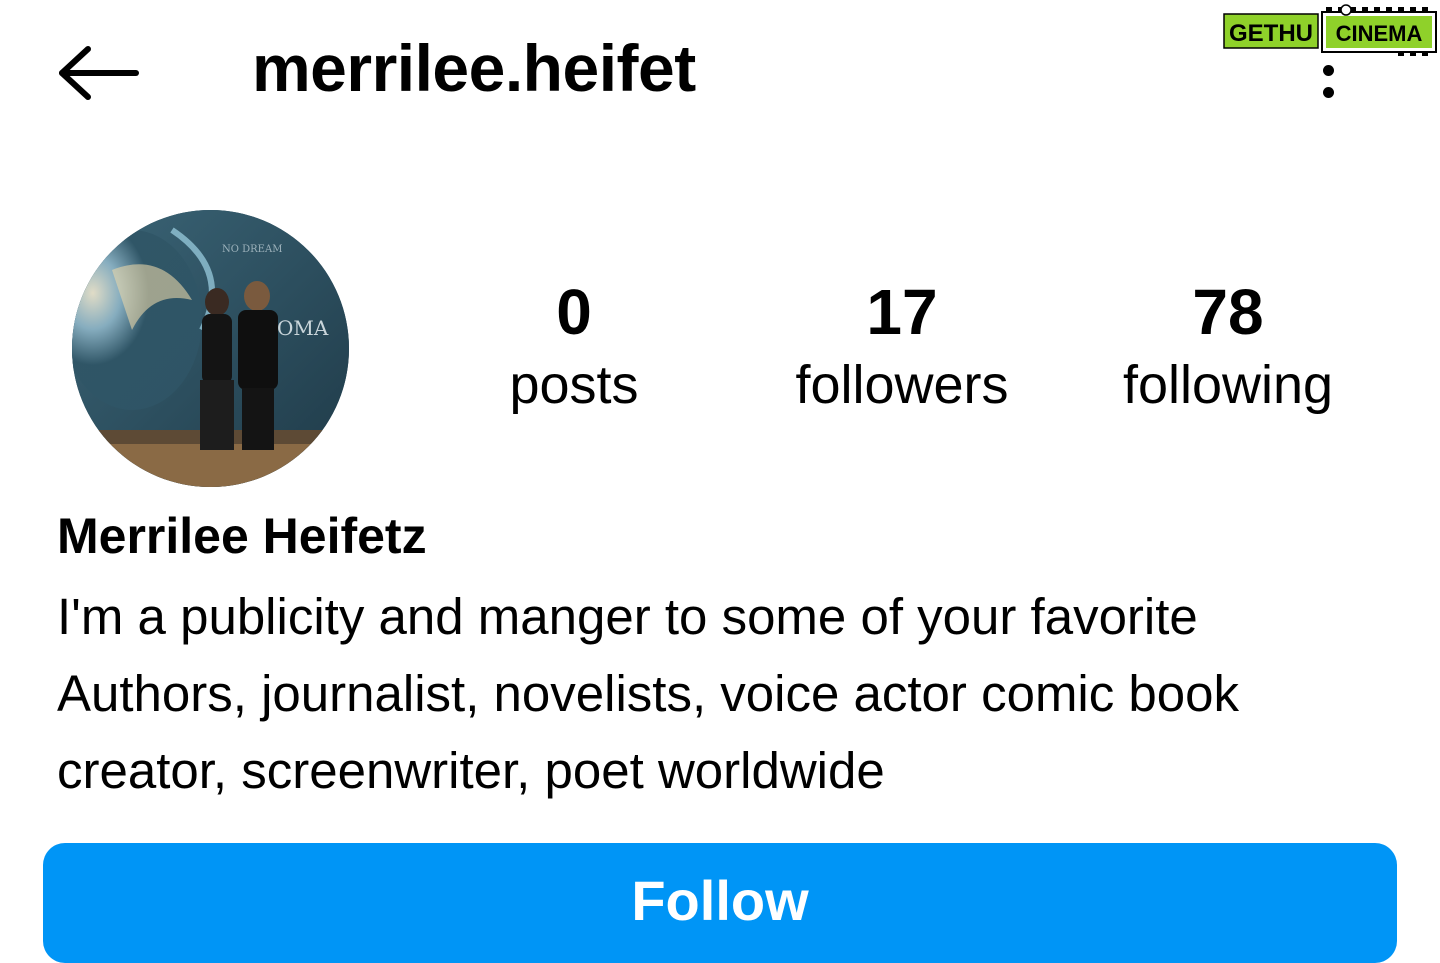 The image size is (1440, 963). Describe the element at coordinates (1330, 30) in the screenshot. I see `watermark-logo: GETHU CINEMA` at that location.